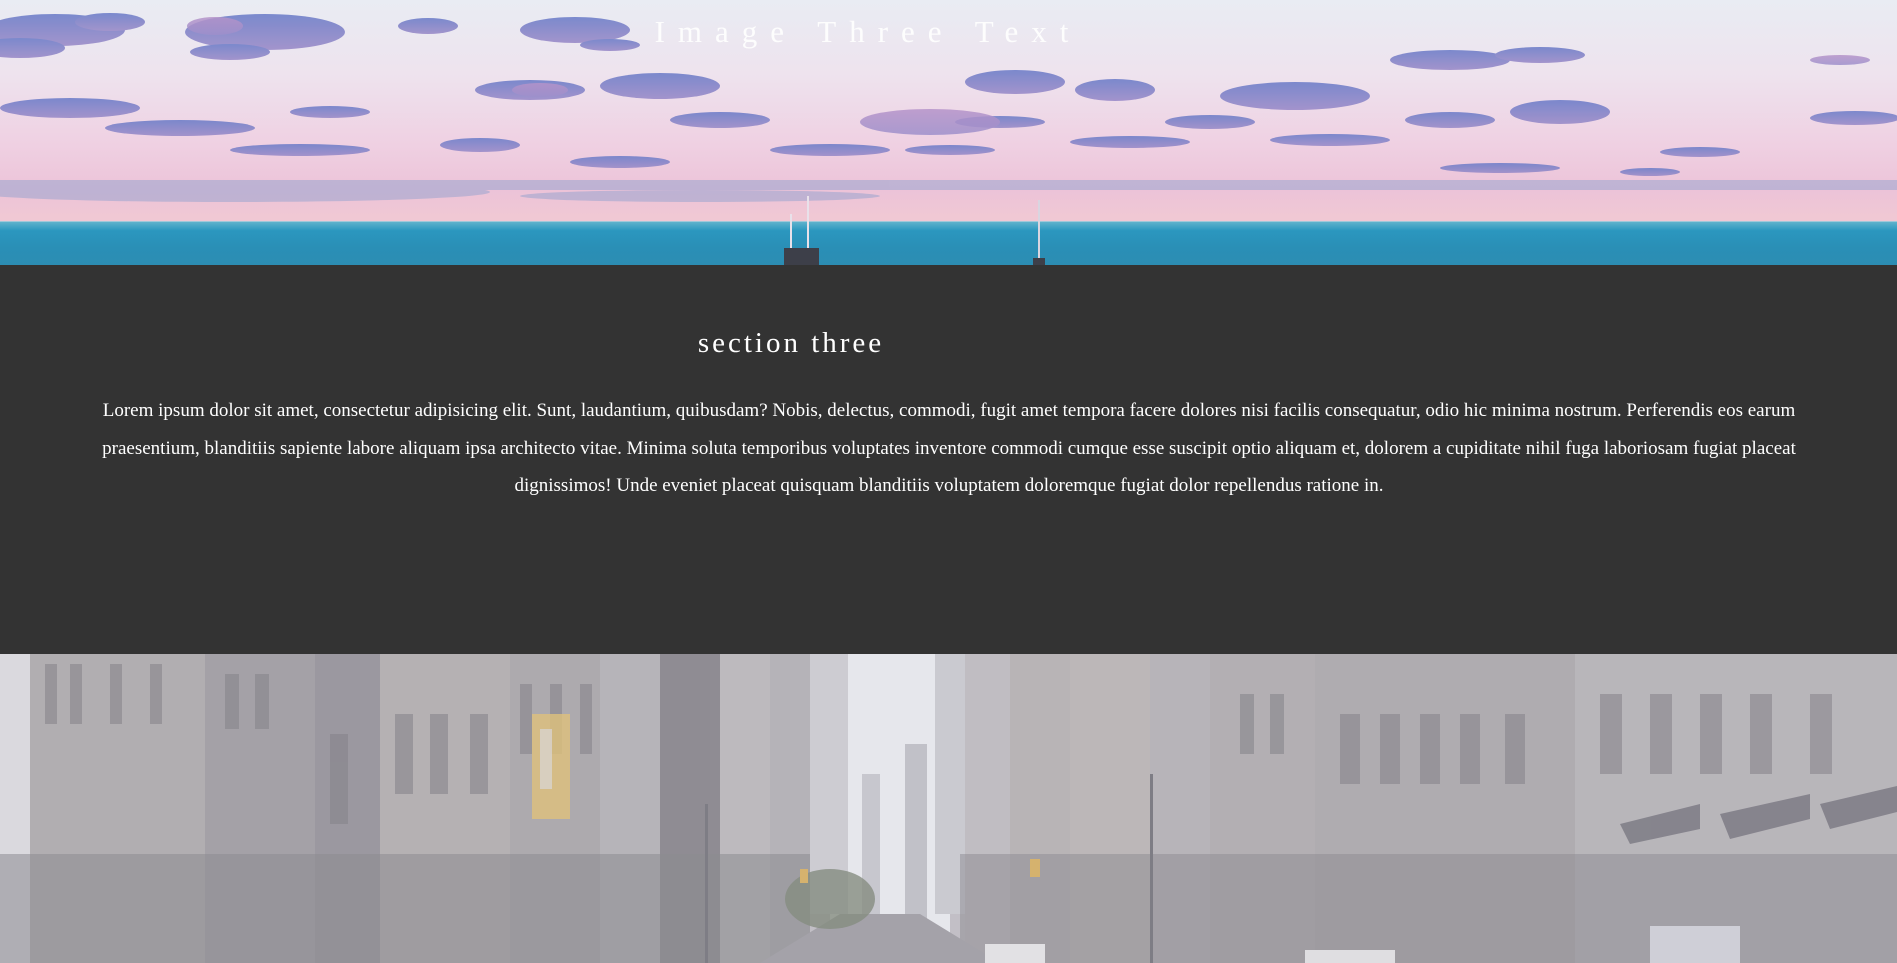 The width and height of the screenshot is (1897, 963). Describe the element at coordinates (868, 31) in the screenshot. I see `hero-title: Image Three Text` at that location.